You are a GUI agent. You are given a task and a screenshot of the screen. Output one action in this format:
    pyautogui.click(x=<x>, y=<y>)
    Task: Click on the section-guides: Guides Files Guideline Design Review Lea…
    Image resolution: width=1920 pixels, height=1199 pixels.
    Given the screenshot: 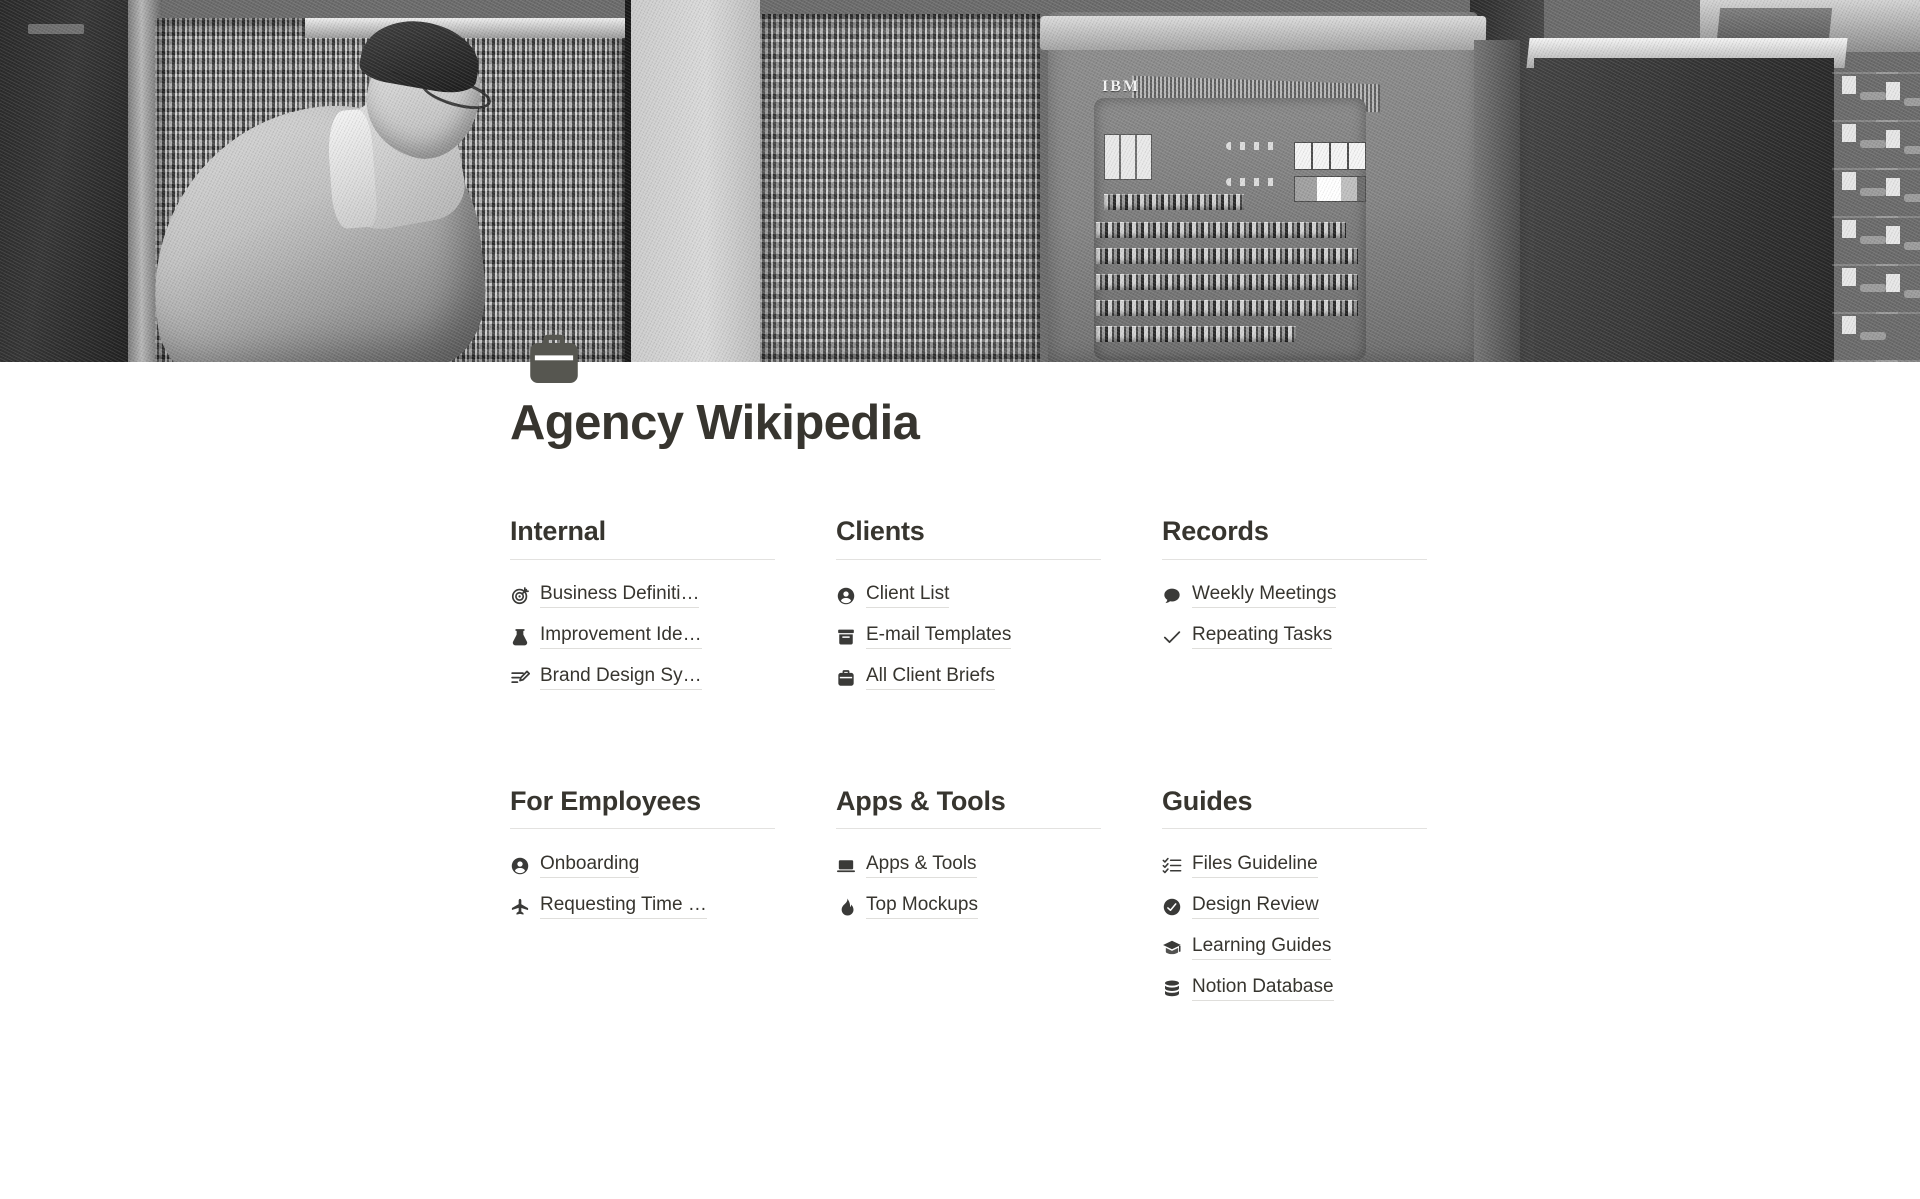 What is the action you would take?
    pyautogui.click(x=1325, y=897)
    